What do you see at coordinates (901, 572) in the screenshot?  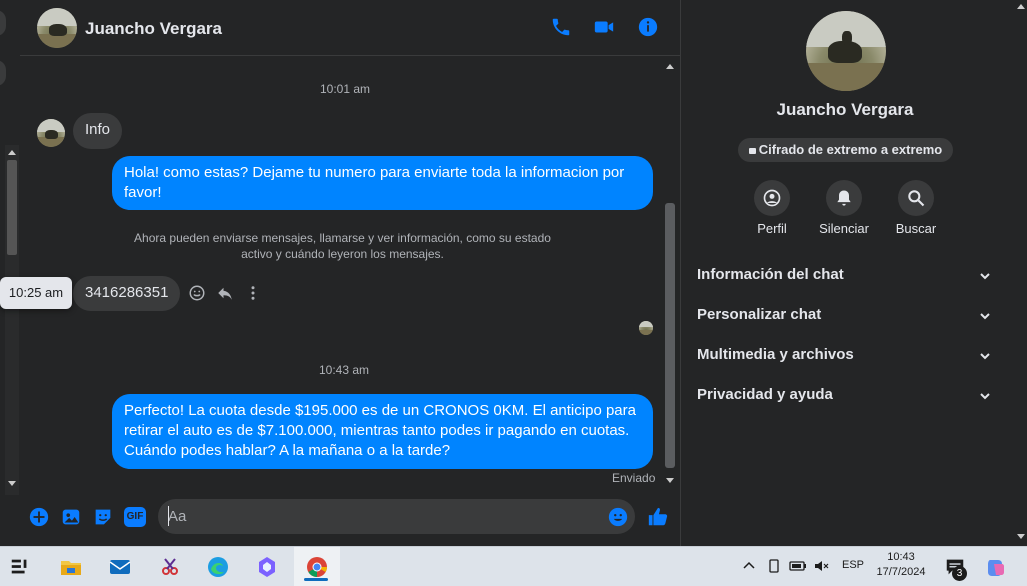 I see `clock-date: 17/7/2024` at bounding box center [901, 572].